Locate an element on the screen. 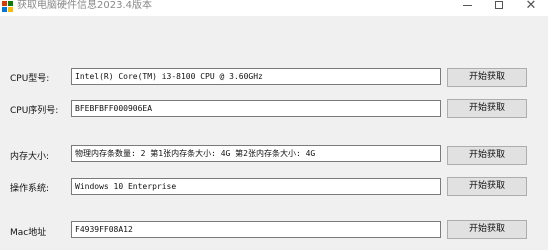  close-button: ✕ is located at coordinates (531, 7).